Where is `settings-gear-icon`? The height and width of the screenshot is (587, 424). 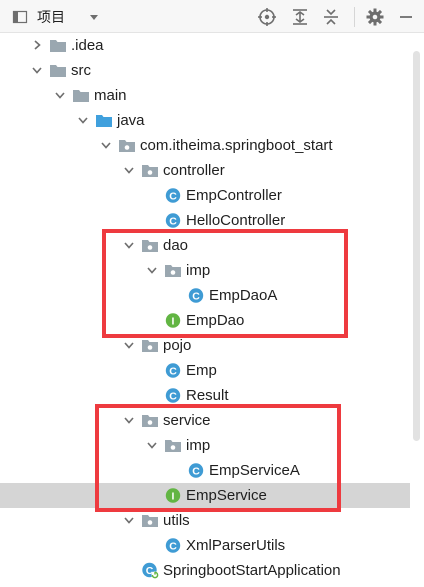 settings-gear-icon is located at coordinates (375, 17).